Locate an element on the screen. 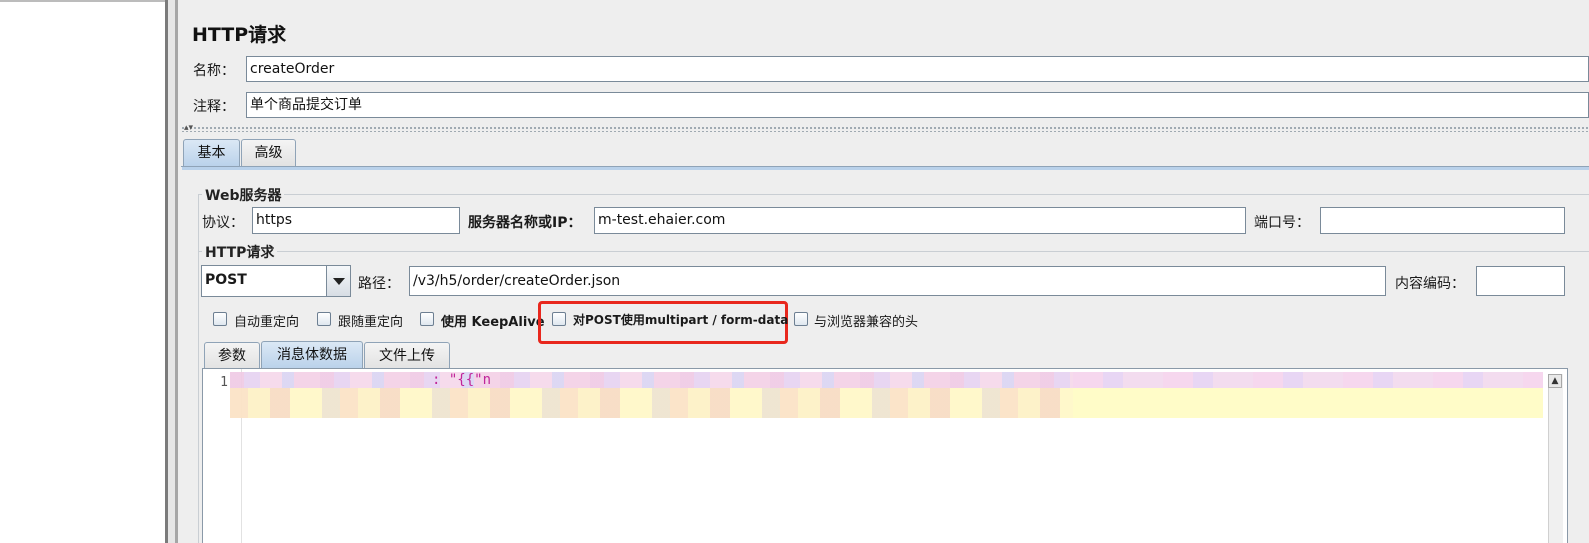  protocol-label: 协议： is located at coordinates (223, 223).